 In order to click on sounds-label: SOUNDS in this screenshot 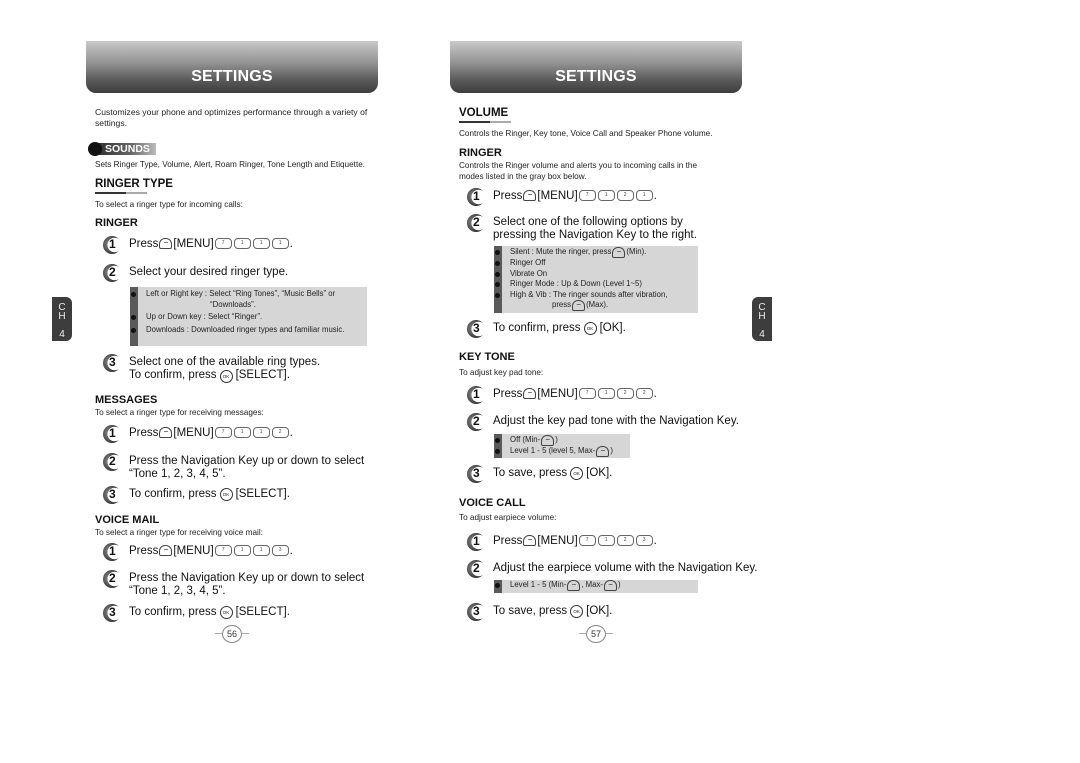, I will do `click(127, 149)`.